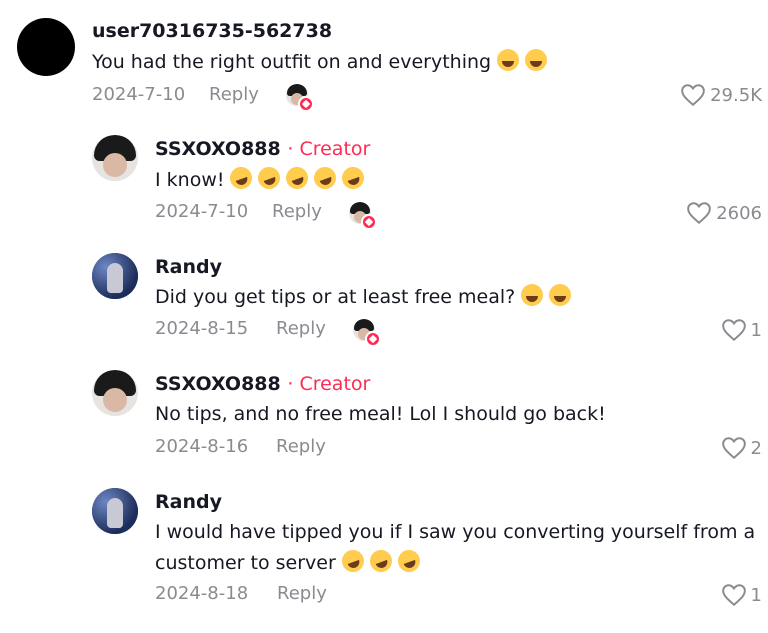 The height and width of the screenshot is (633, 768). I want to click on like-button: 29.5K, so click(721, 95).